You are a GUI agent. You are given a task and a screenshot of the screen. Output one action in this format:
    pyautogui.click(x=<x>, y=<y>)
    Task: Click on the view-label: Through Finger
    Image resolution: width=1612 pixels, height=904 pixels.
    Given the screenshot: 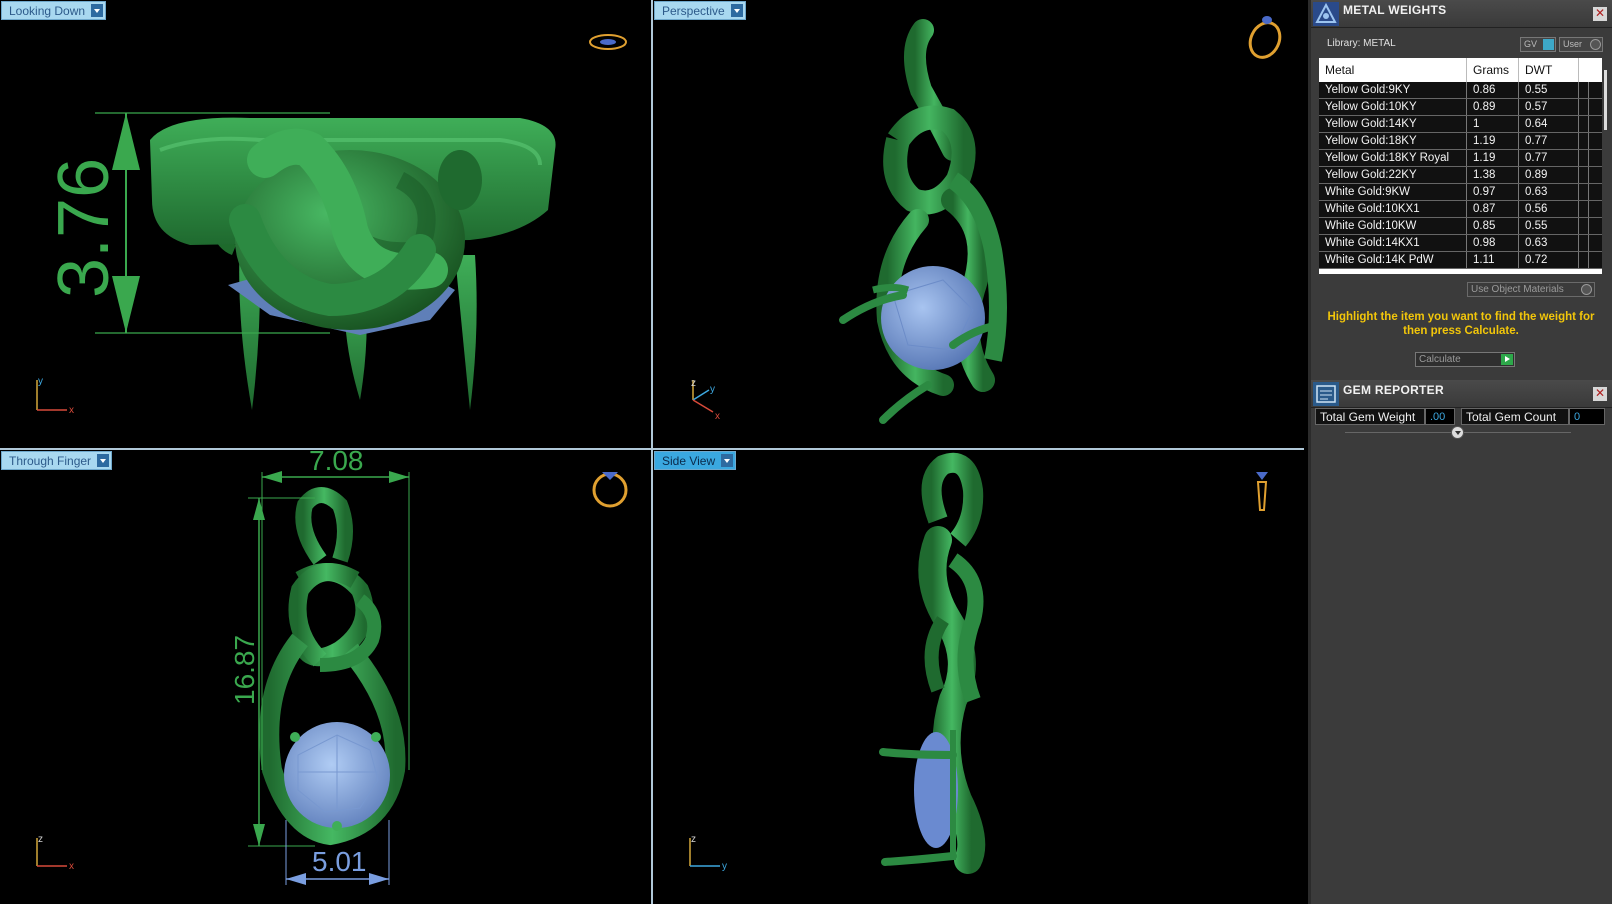 What is the action you would take?
    pyautogui.click(x=50, y=461)
    